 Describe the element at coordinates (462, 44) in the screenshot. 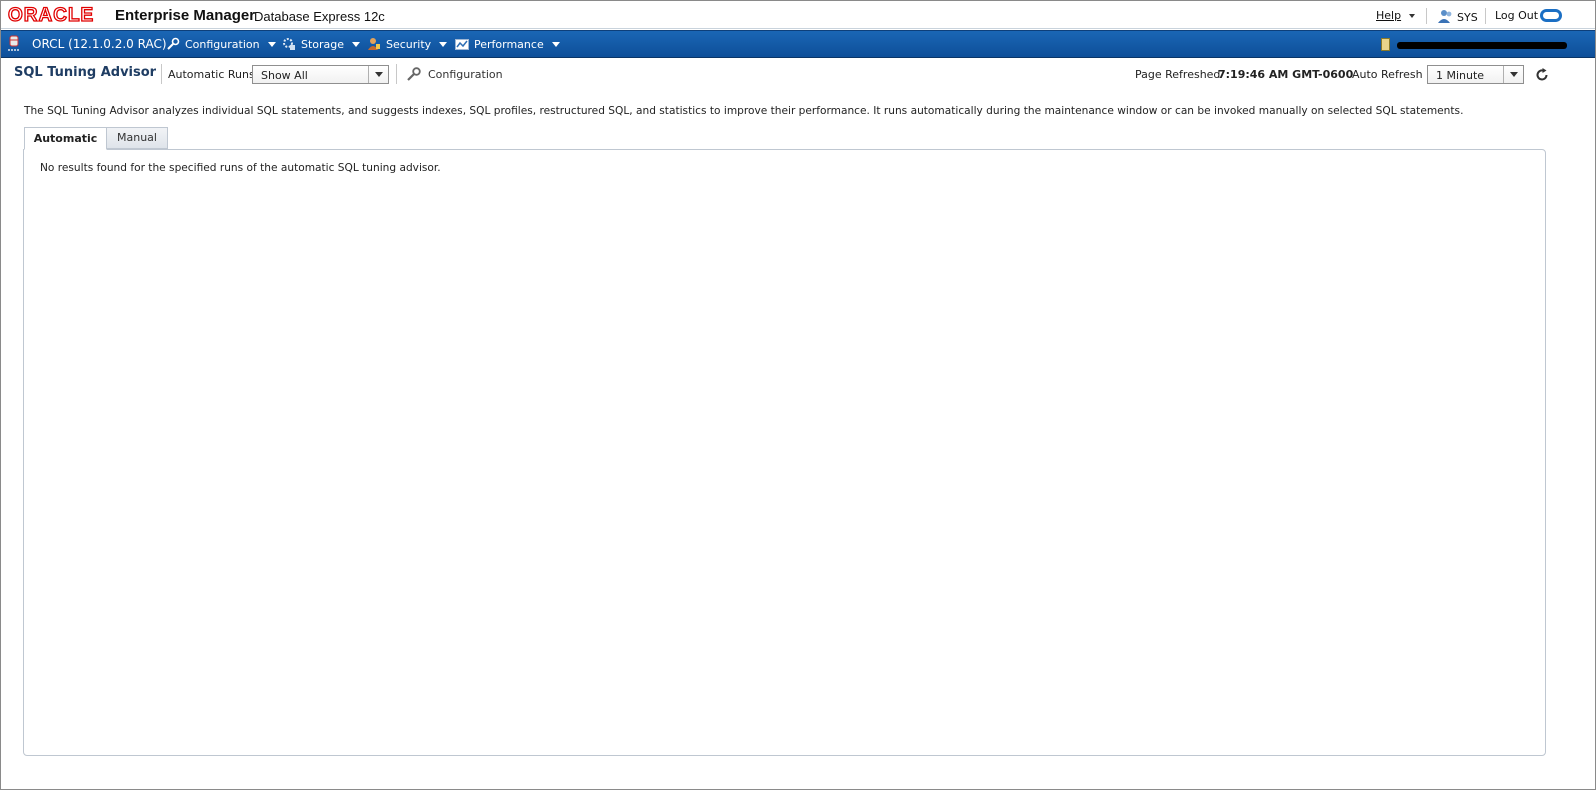

I see `performance-icon` at that location.